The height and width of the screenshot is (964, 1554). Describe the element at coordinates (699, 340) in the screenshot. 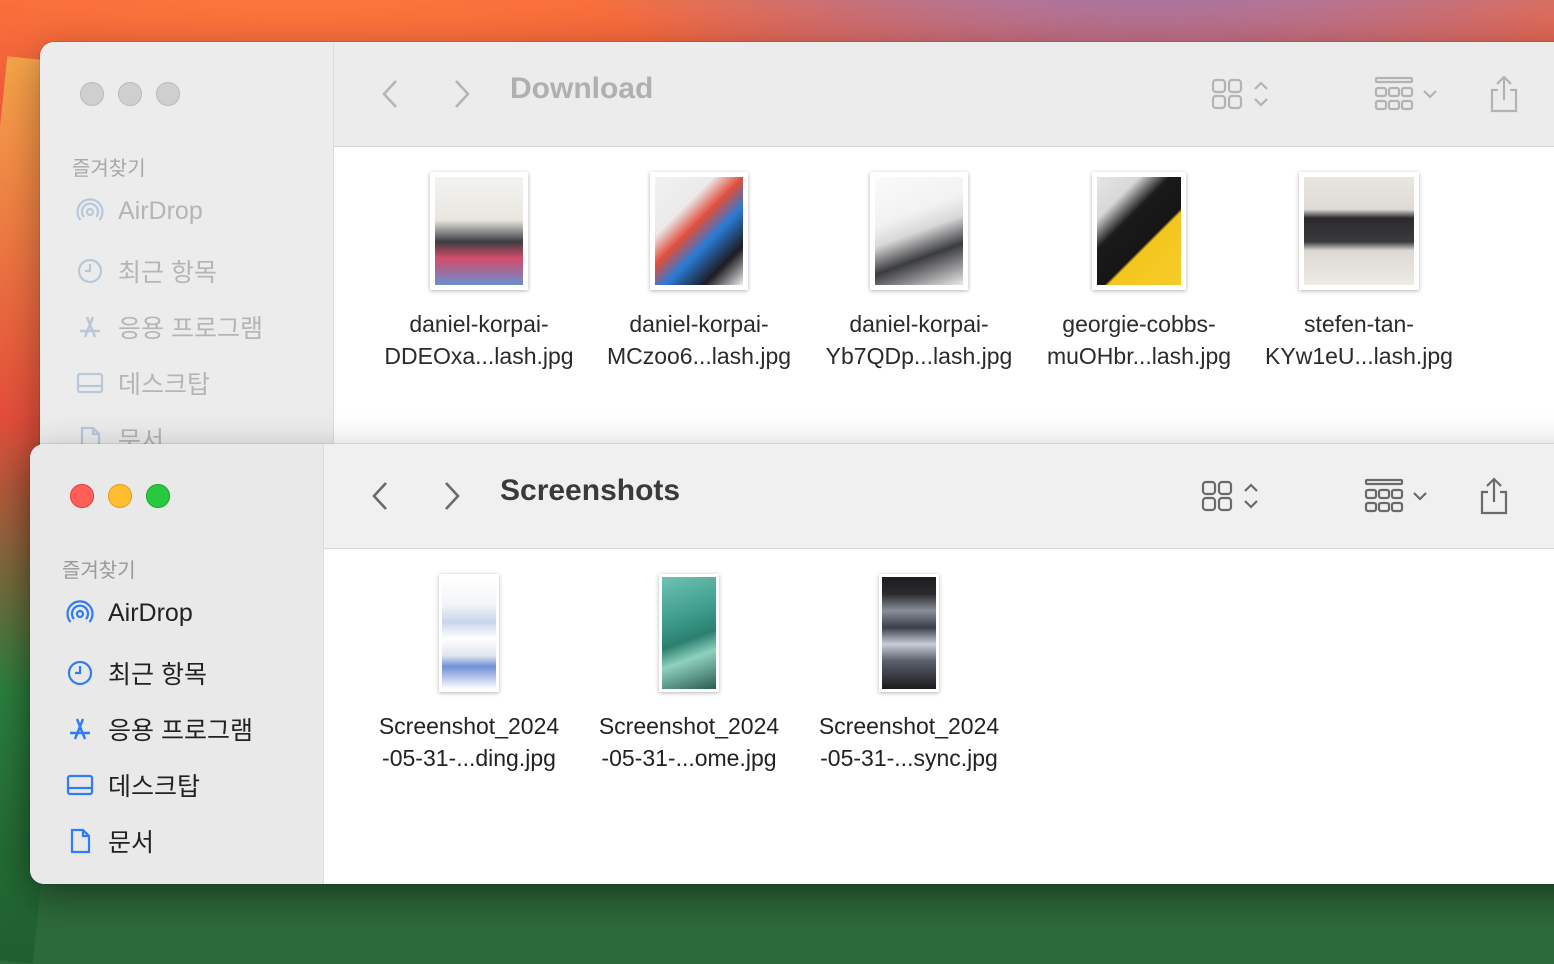

I see `file-name: daniel-korpai- MCzoo6...lash.jpg` at that location.